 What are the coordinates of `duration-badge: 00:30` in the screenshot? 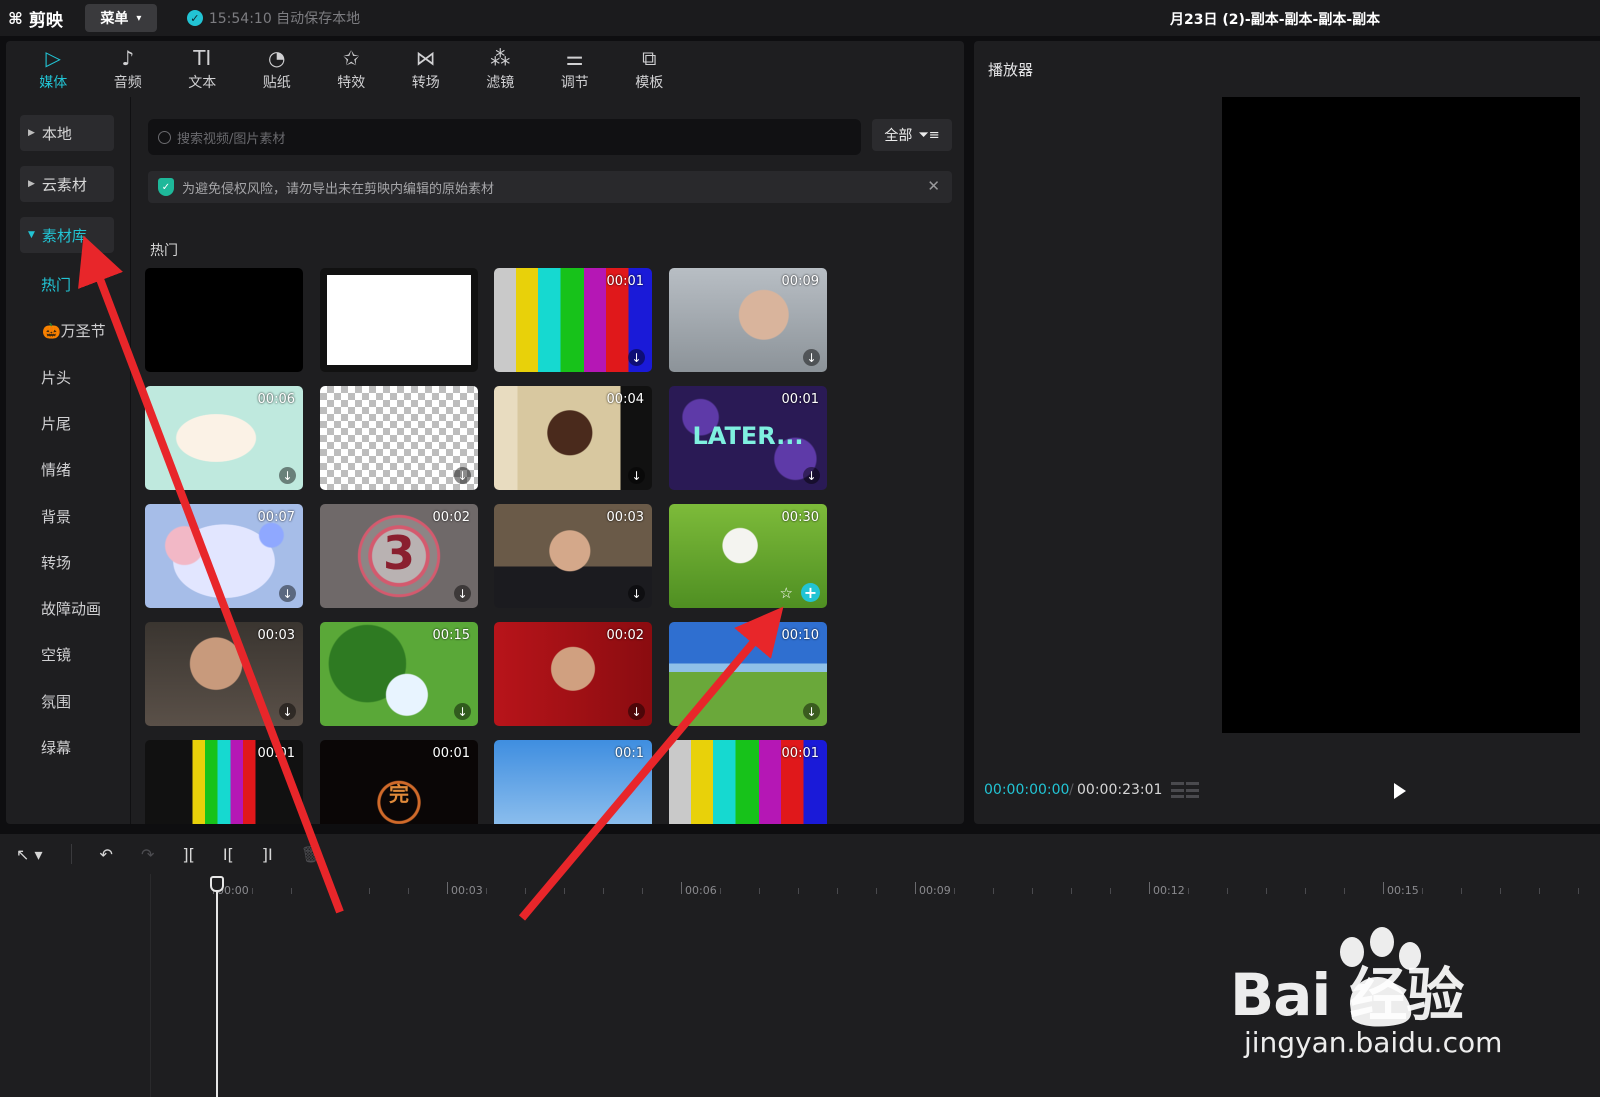 It's located at (800, 517).